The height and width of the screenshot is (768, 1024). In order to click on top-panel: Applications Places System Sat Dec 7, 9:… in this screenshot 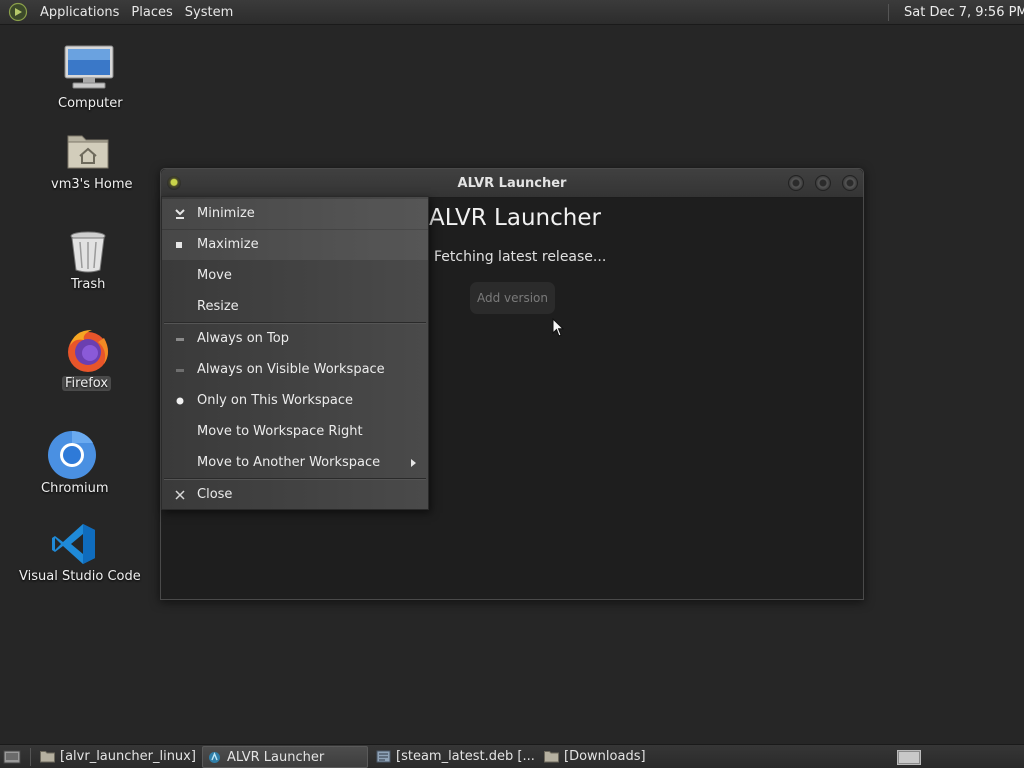, I will do `click(512, 12)`.